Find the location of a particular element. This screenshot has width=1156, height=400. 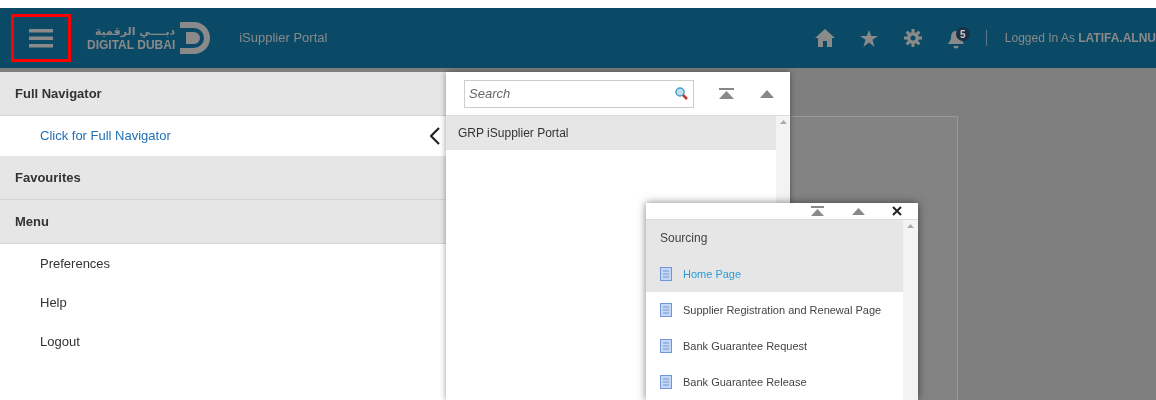

search-icon is located at coordinates (681, 93).